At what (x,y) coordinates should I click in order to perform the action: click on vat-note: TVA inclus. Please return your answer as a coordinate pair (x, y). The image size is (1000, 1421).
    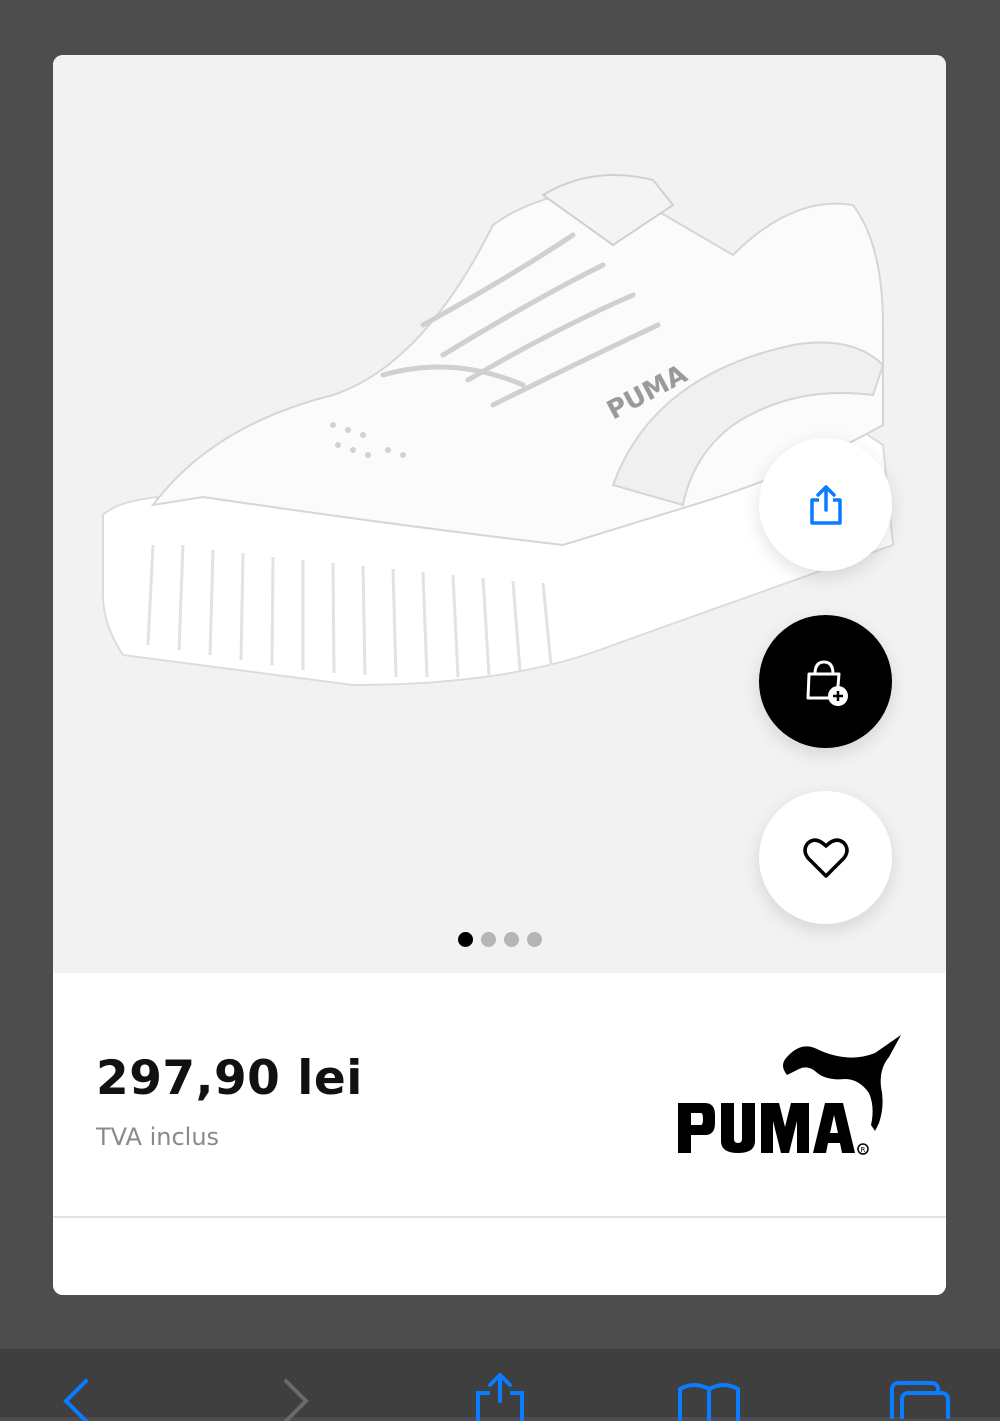
    Looking at the image, I should click on (158, 1137).